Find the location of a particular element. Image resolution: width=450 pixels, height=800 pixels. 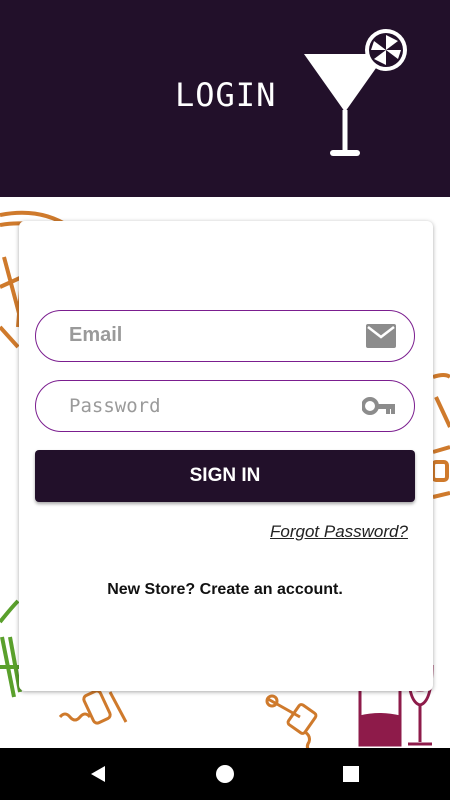

home-button is located at coordinates (225, 774).